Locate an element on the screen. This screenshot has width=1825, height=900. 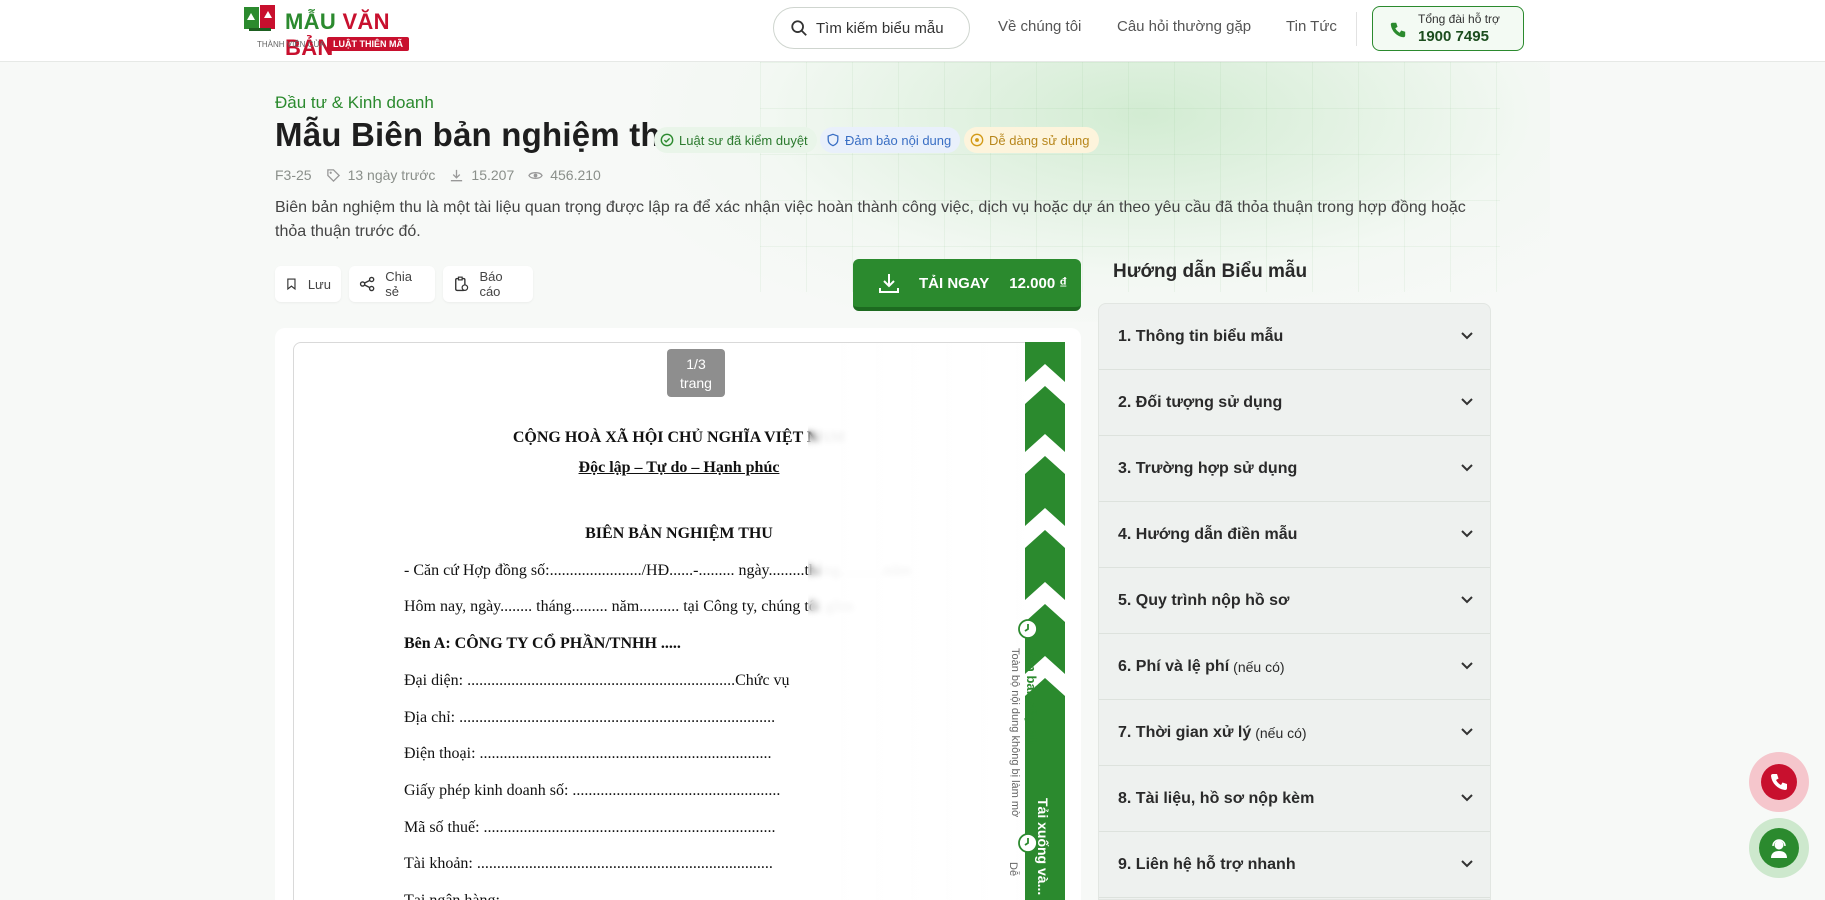
eye-icon is located at coordinates (536, 175).